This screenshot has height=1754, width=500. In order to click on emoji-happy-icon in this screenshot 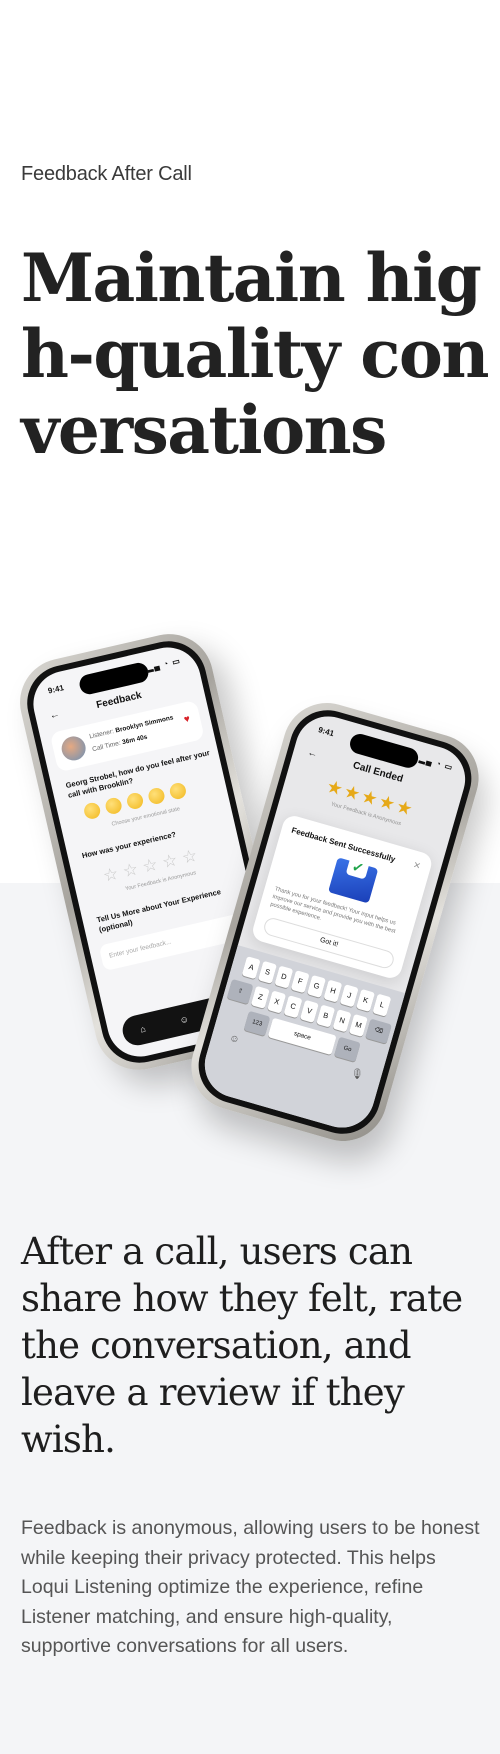, I will do `click(178, 791)`.